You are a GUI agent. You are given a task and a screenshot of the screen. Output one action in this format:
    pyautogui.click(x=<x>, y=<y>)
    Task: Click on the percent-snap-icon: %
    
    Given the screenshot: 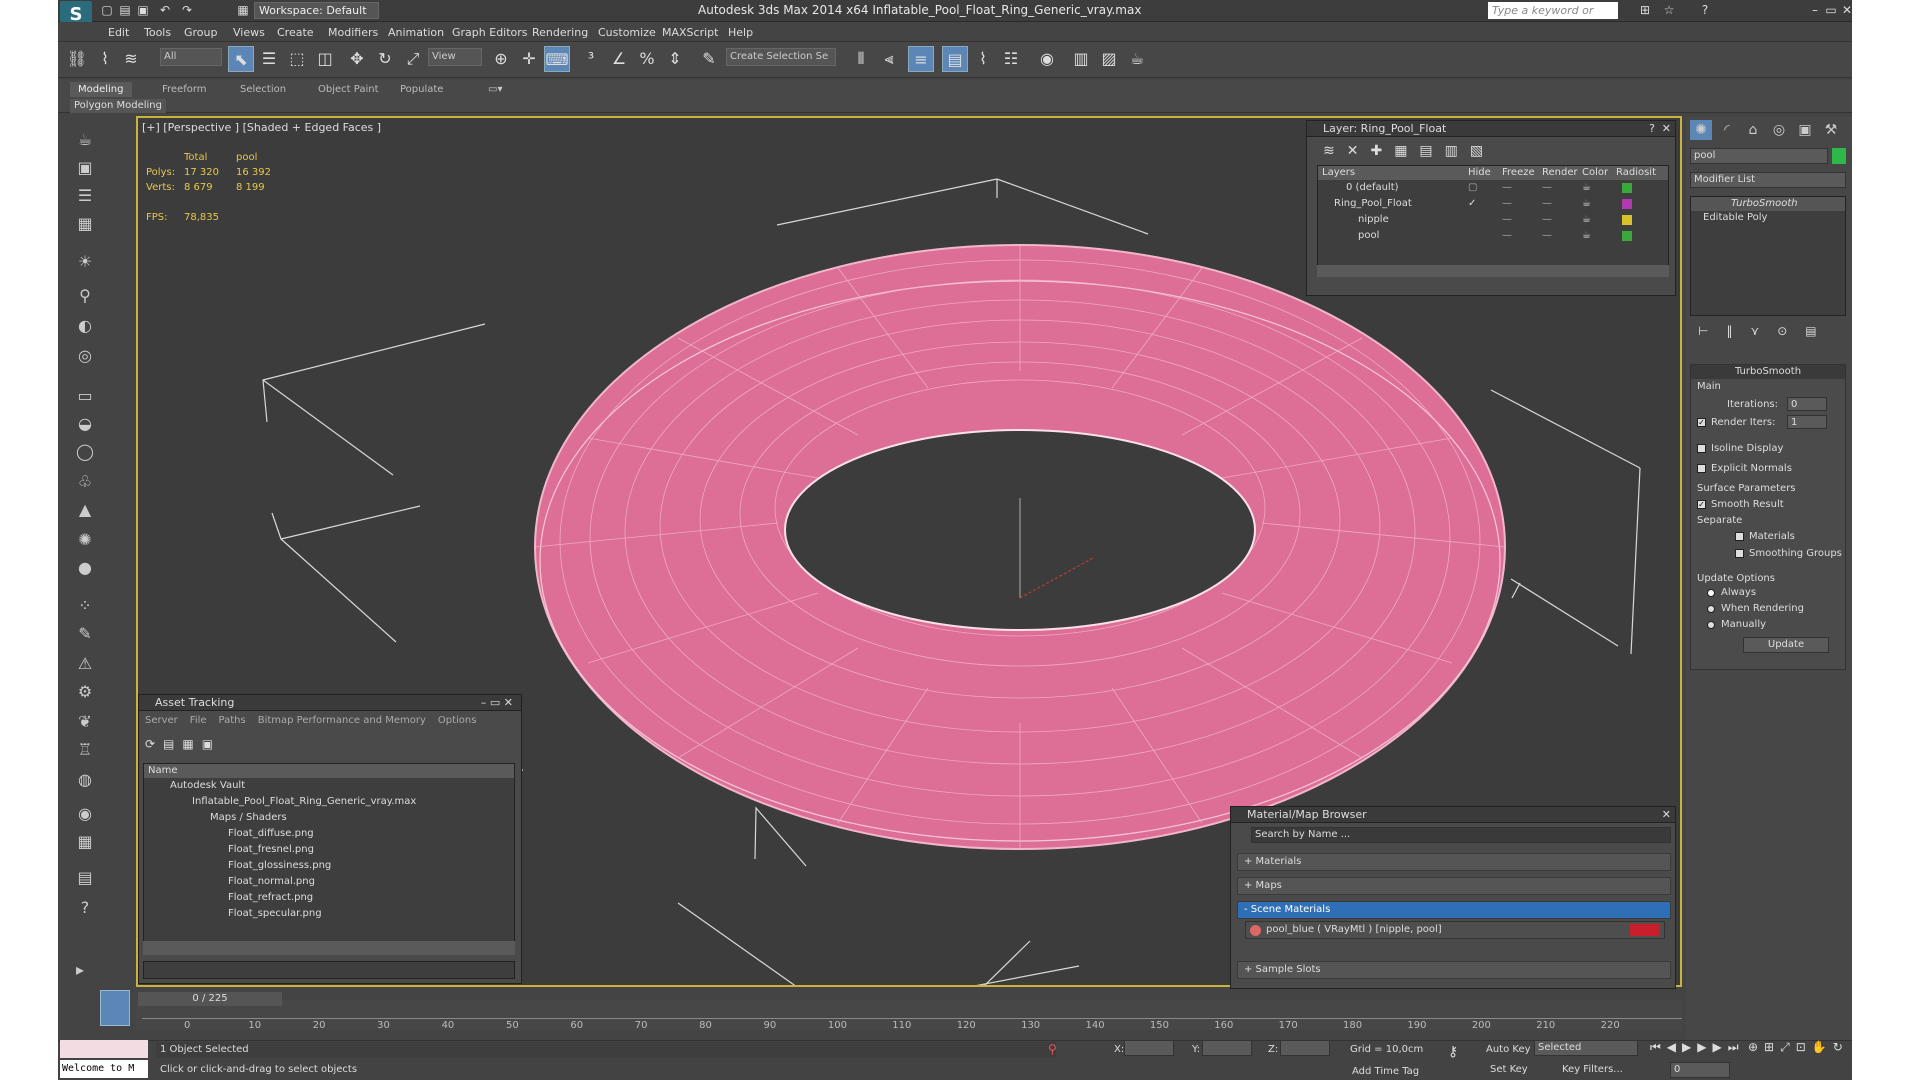 What is the action you would take?
    pyautogui.click(x=647, y=59)
    